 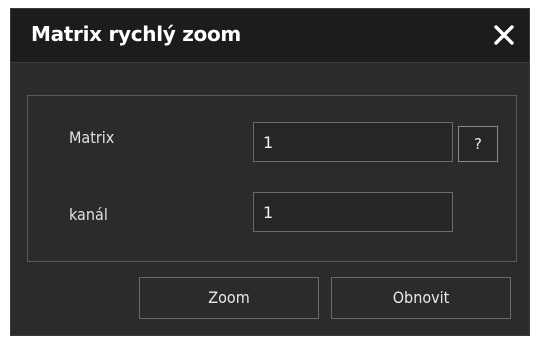 What do you see at coordinates (353, 212) in the screenshot?
I see `channel-input` at bounding box center [353, 212].